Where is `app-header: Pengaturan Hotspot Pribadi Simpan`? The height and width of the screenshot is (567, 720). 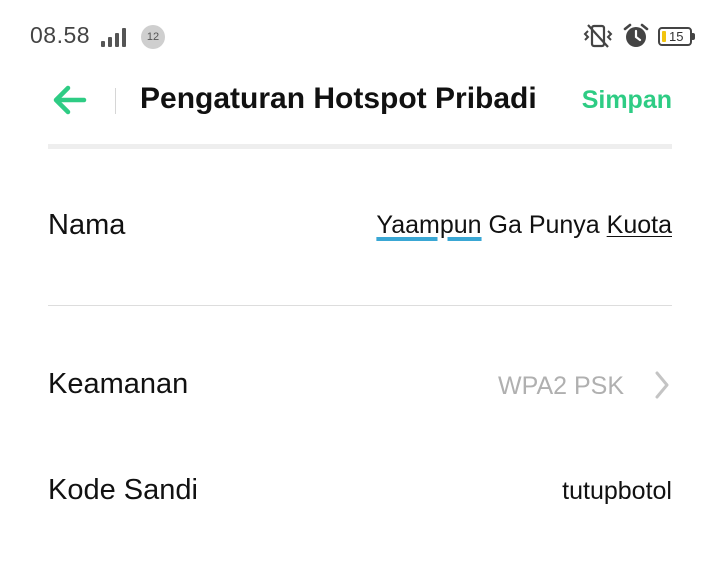
app-header: Pengaturan Hotspot Pribadi Simpan is located at coordinates (360, 109).